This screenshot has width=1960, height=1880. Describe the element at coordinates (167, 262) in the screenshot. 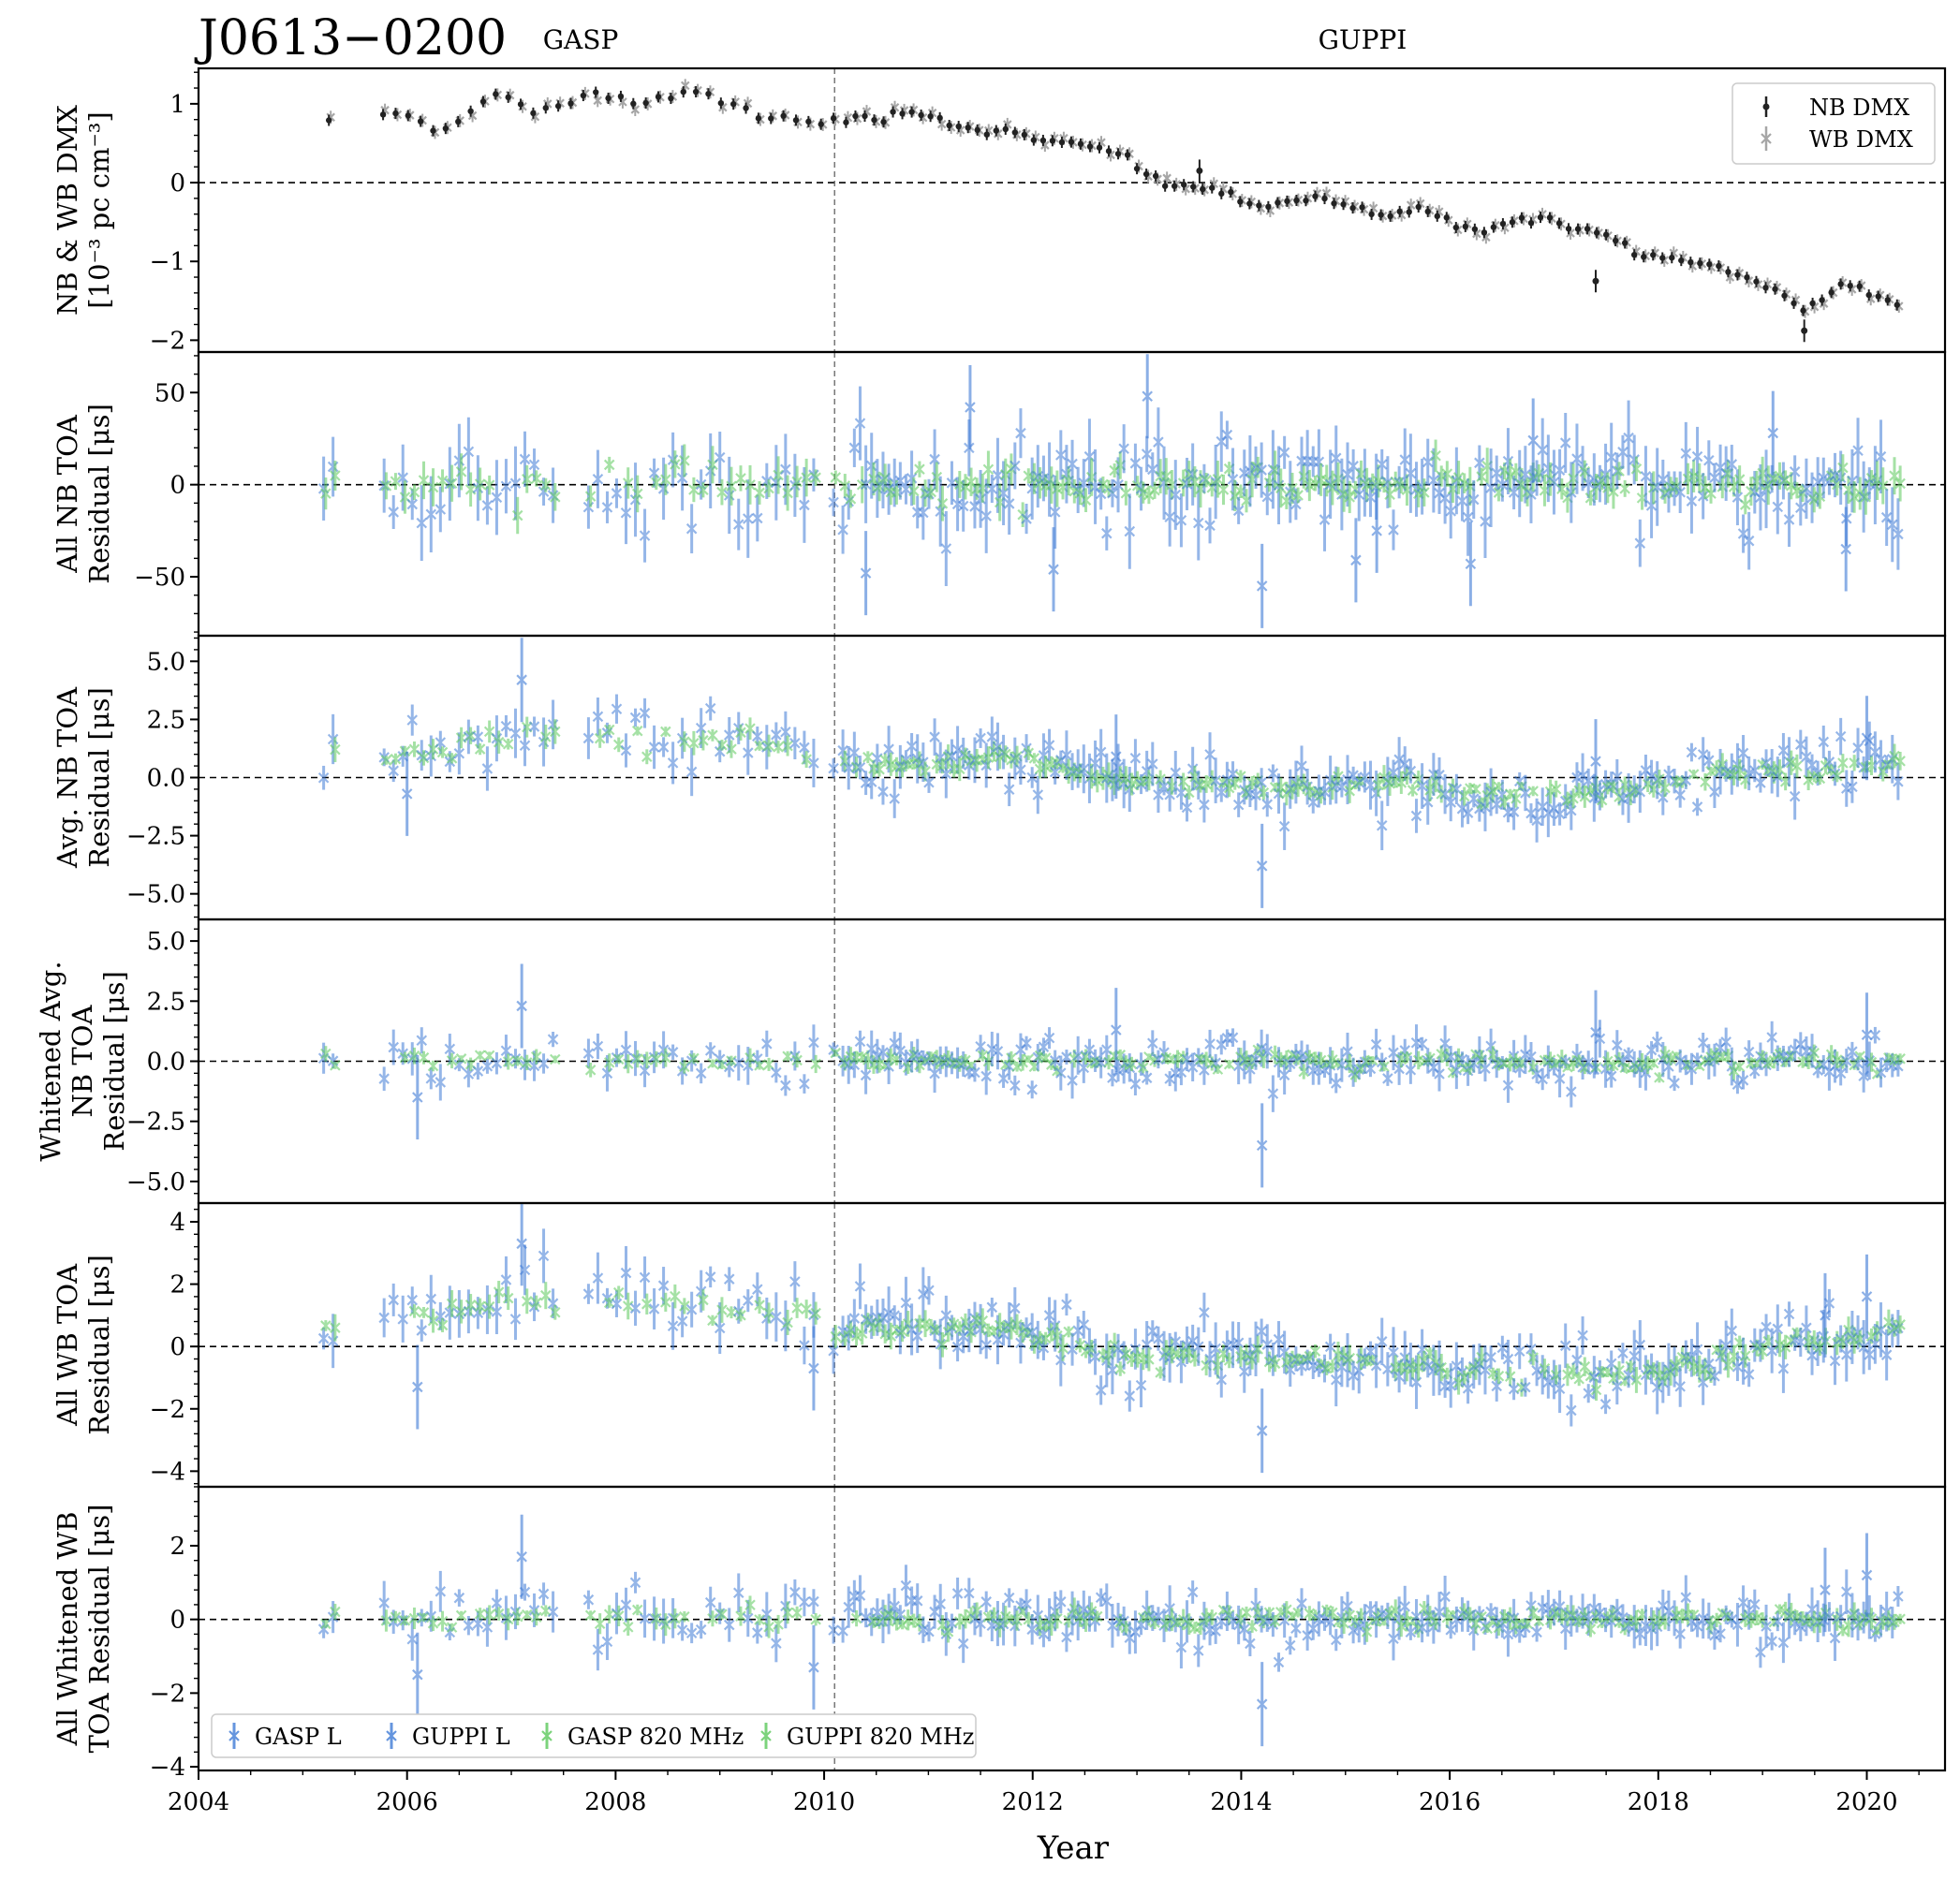

I see `y-tick-label: −1` at that location.